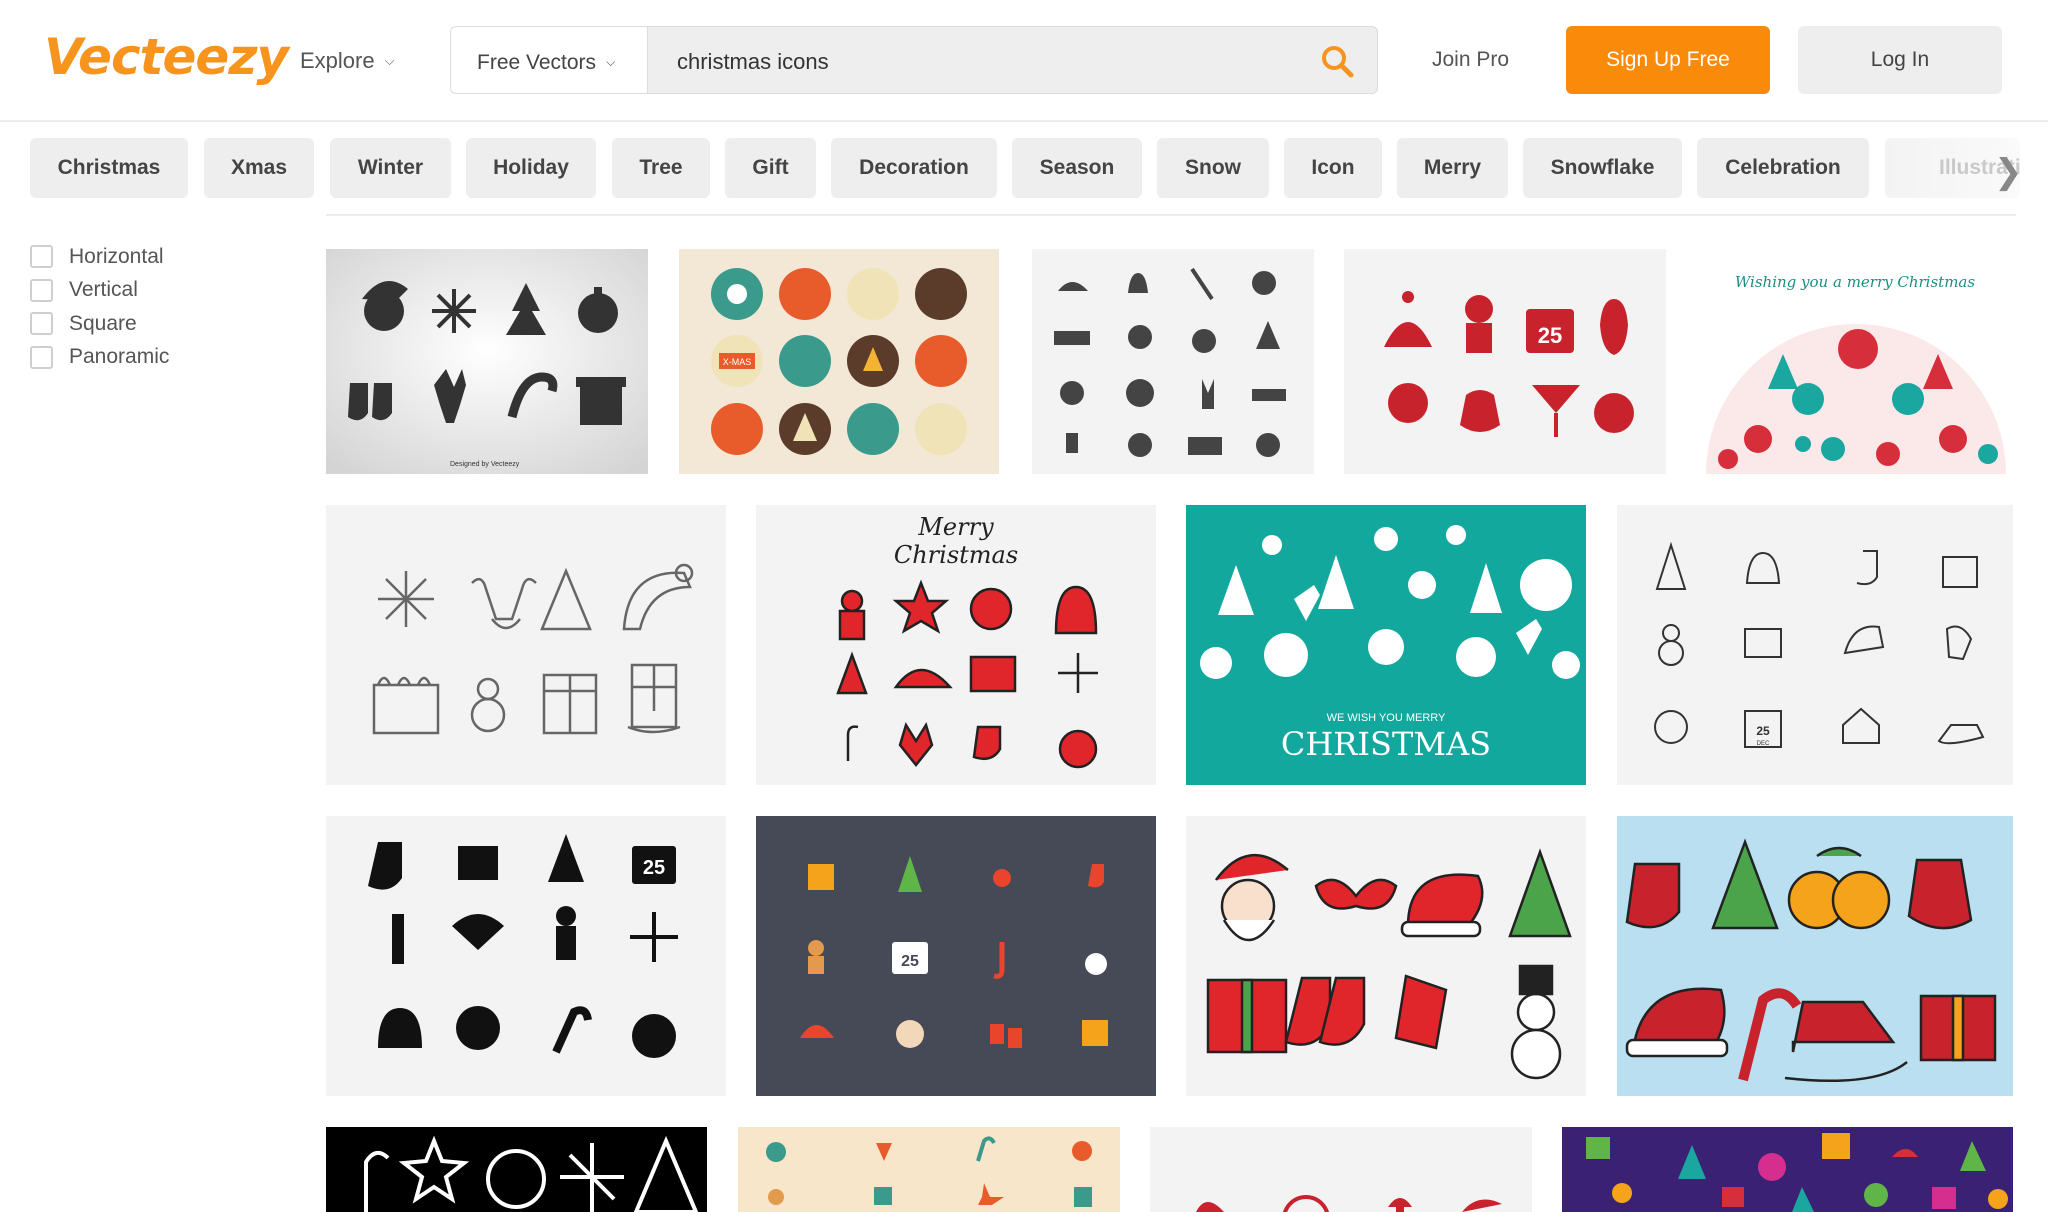  I want to click on filter-panoramic: Panoramic, so click(99, 358).